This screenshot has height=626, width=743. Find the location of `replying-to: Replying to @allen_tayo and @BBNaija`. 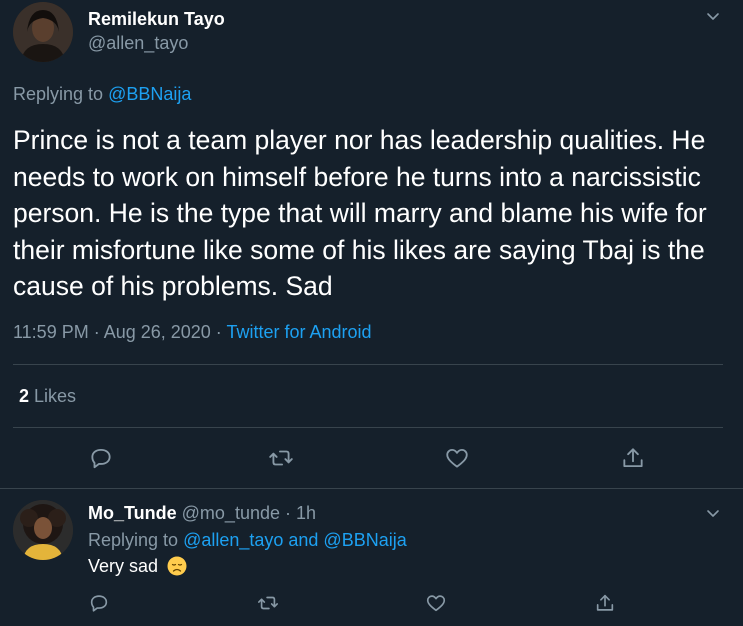

replying-to: Replying to @allen_tayo and @BBNaija is located at coordinates (247, 540).